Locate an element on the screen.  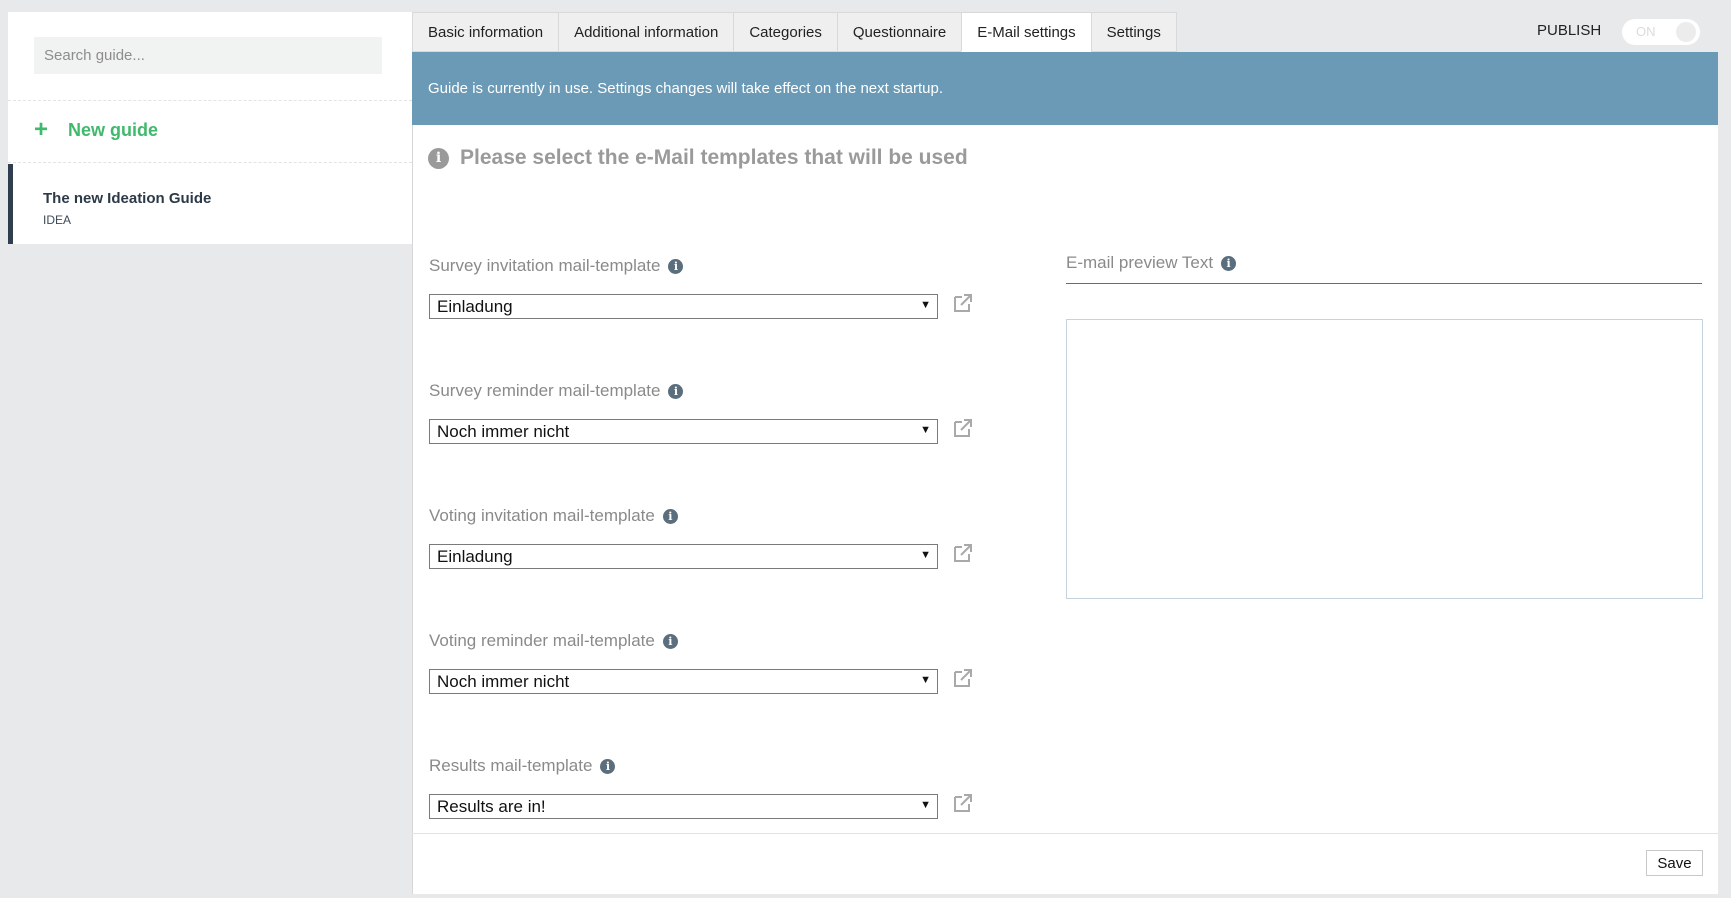
save-button: Save is located at coordinates (1674, 863).